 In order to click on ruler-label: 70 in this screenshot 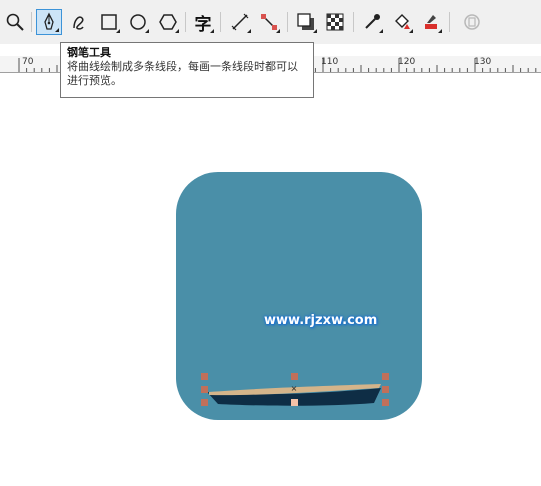, I will do `click(28, 62)`.